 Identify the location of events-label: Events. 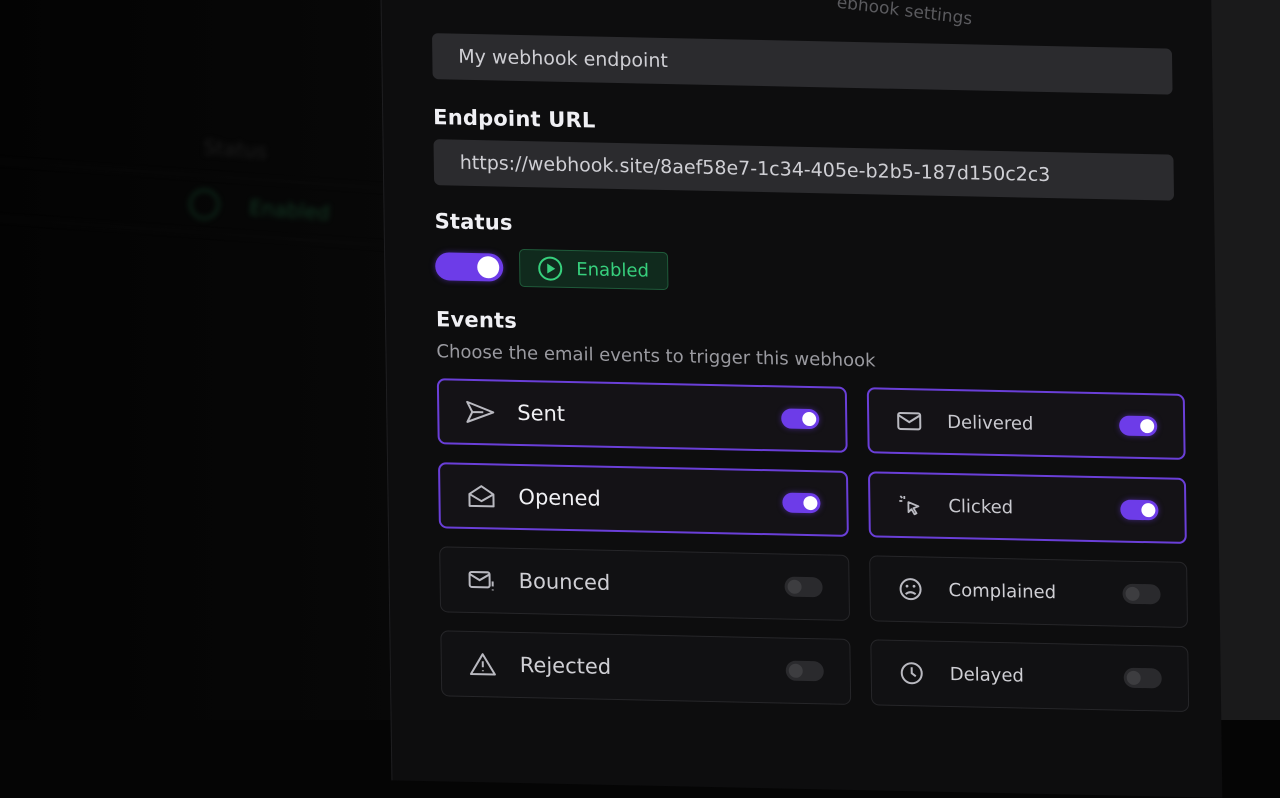
(476, 320).